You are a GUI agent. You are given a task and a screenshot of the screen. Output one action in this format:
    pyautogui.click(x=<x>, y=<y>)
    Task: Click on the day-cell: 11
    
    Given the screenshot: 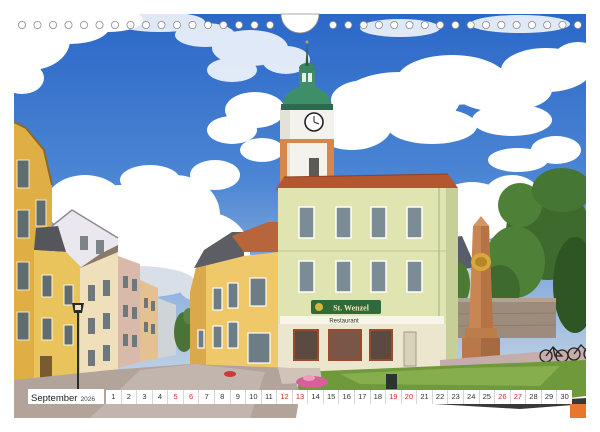 What is the action you would take?
    pyautogui.click(x=269, y=397)
    